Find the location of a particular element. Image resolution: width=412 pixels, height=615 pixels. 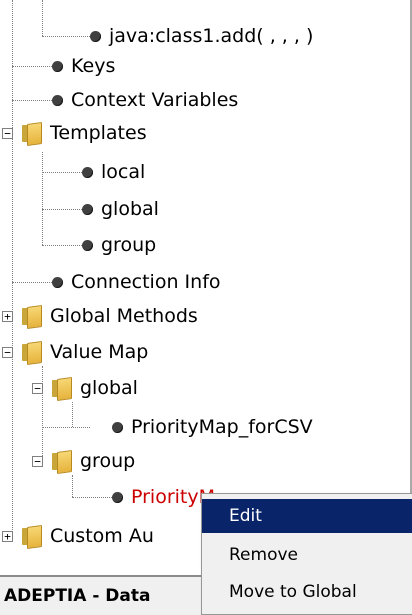

tree-item-group: group is located at coordinates (119, 245).